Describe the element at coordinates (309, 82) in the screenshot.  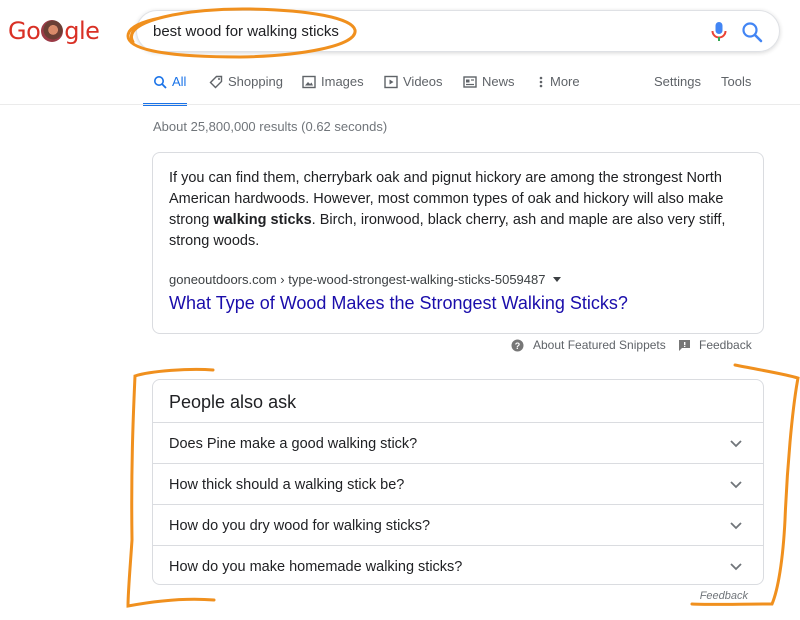
I see `image-icon` at that location.